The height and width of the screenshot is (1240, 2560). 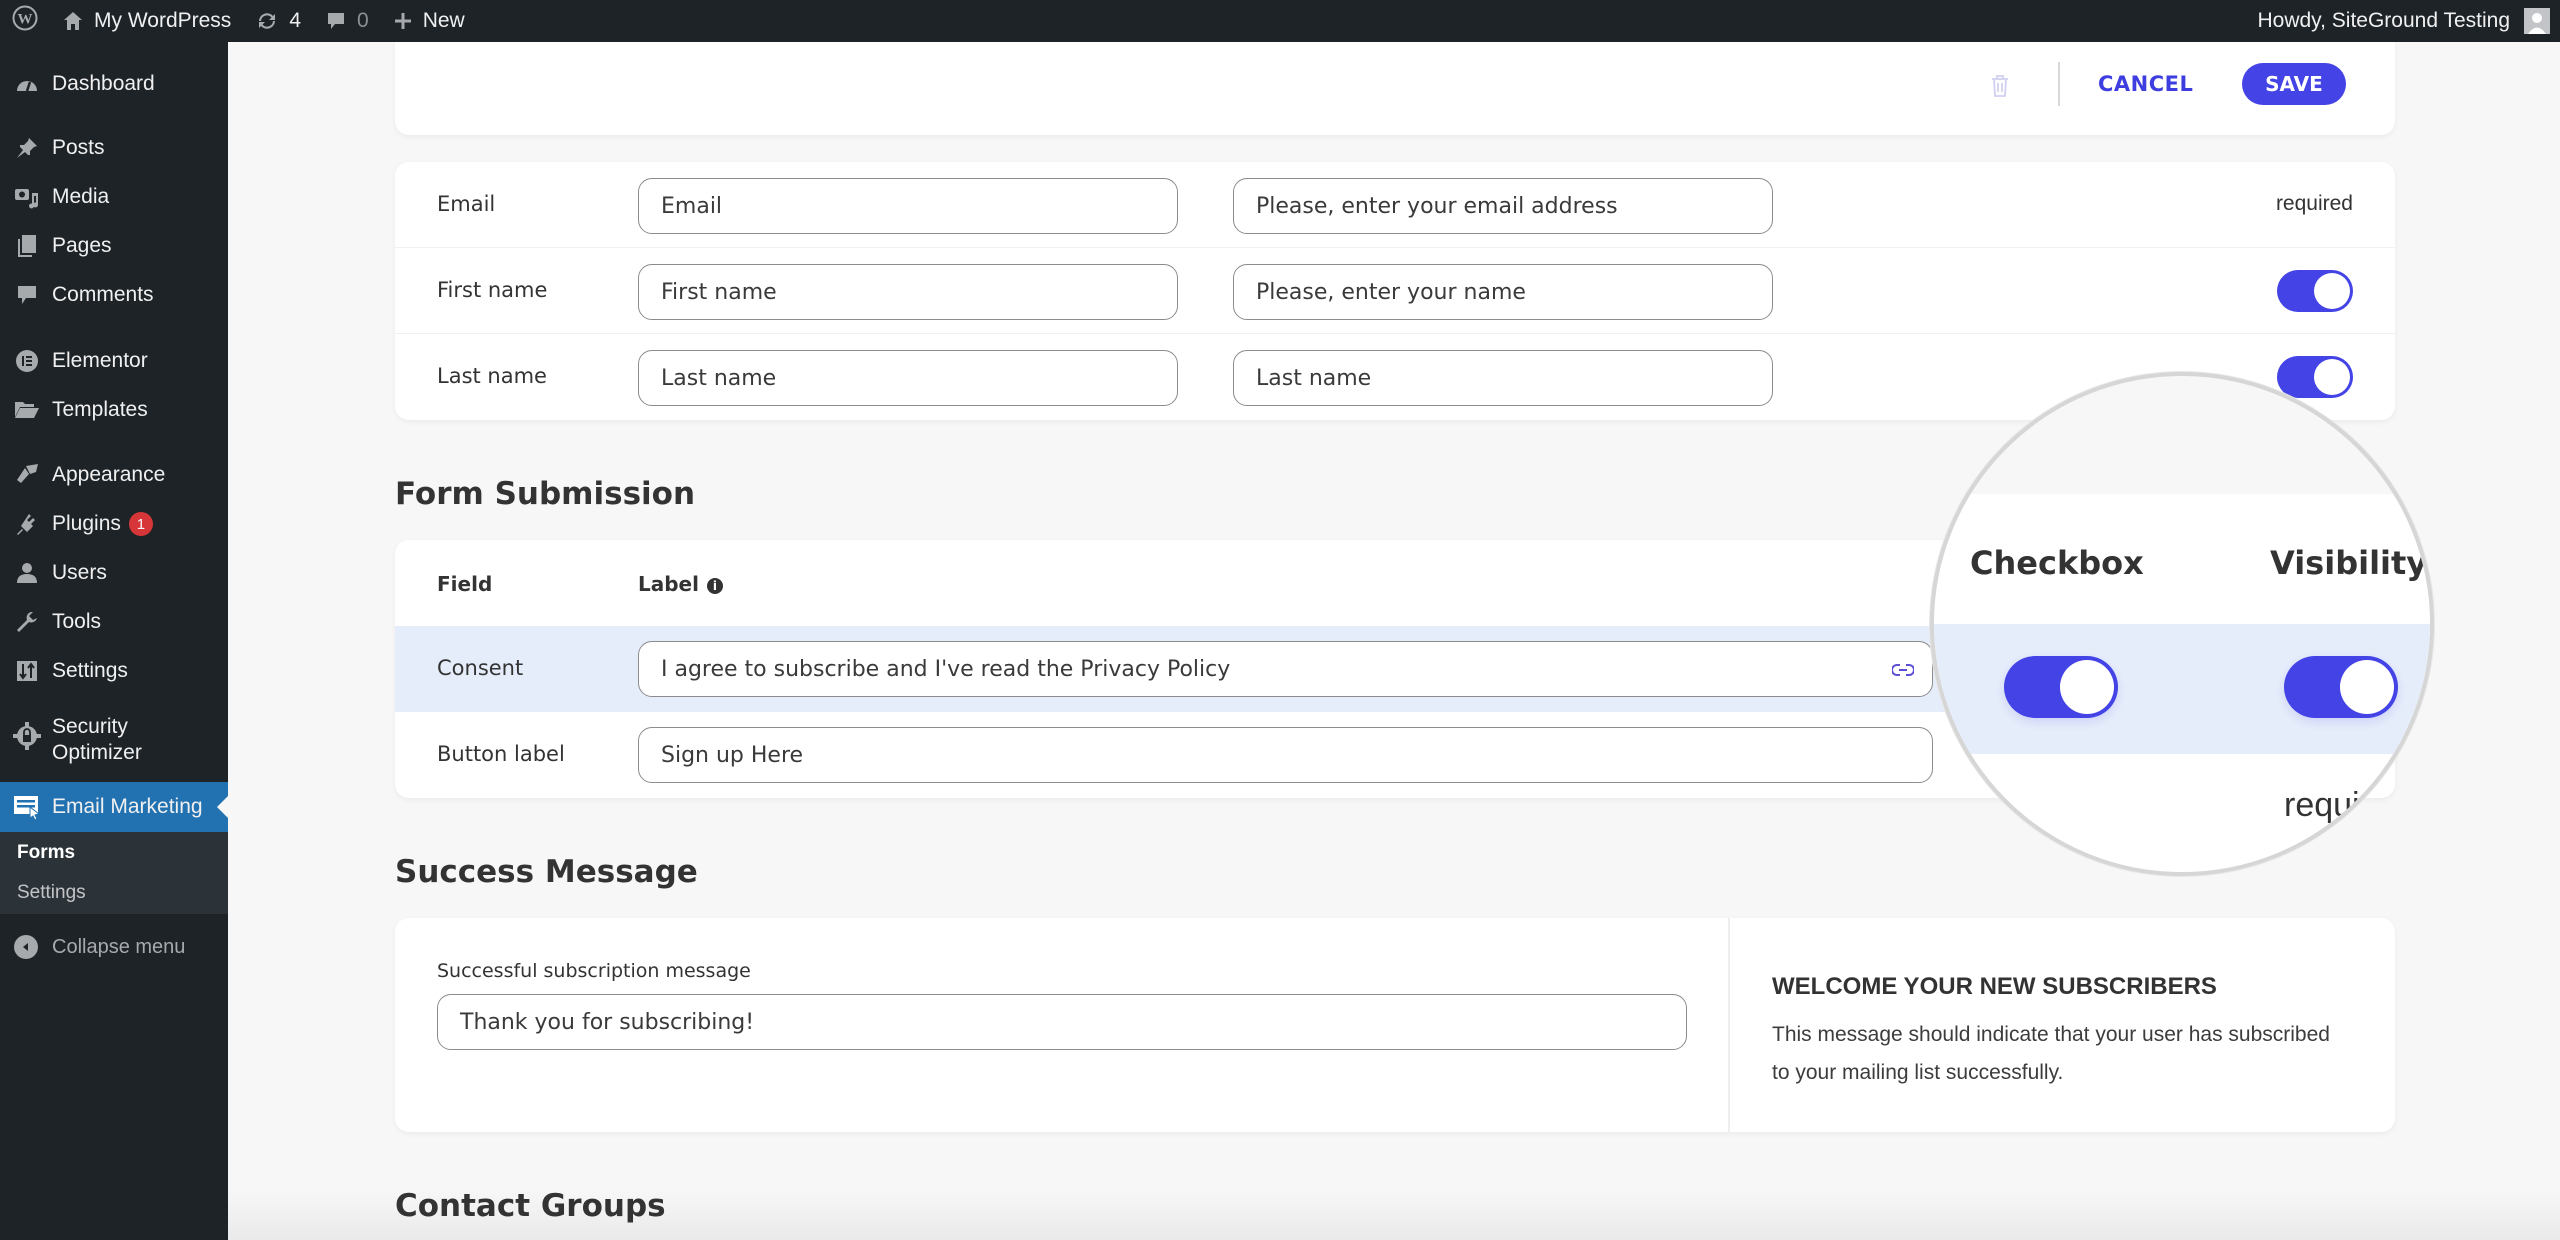 I want to click on svg-text: W, so click(x=25, y=20).